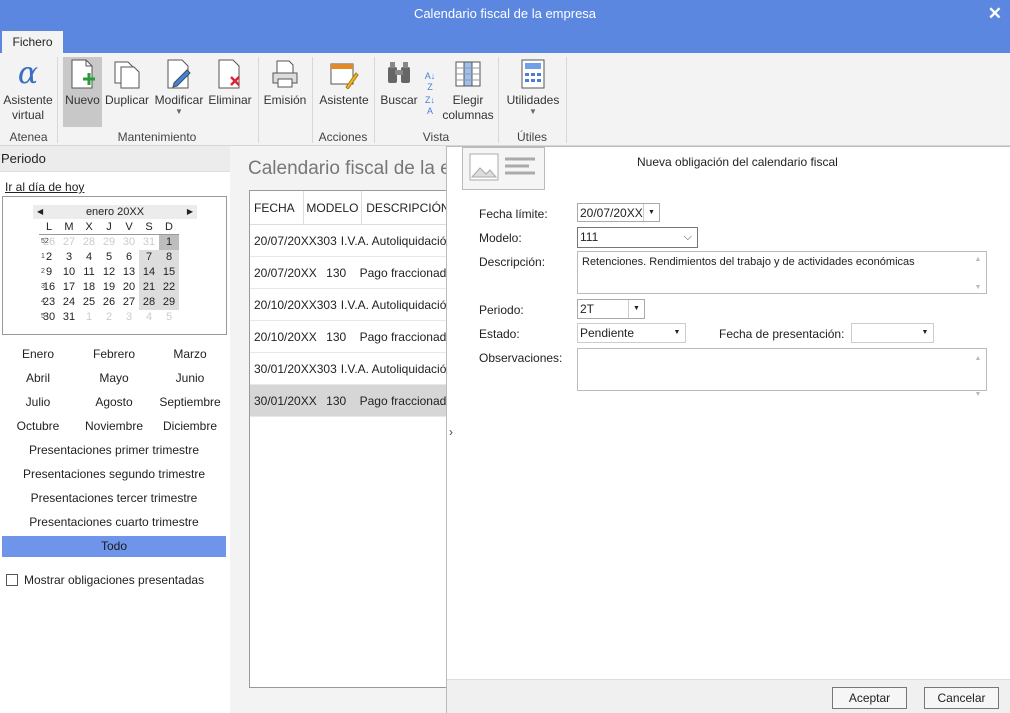 This screenshot has height=713, width=1010. I want to click on fecha-limite-field: 20/07/20XX ▼, so click(618, 212).